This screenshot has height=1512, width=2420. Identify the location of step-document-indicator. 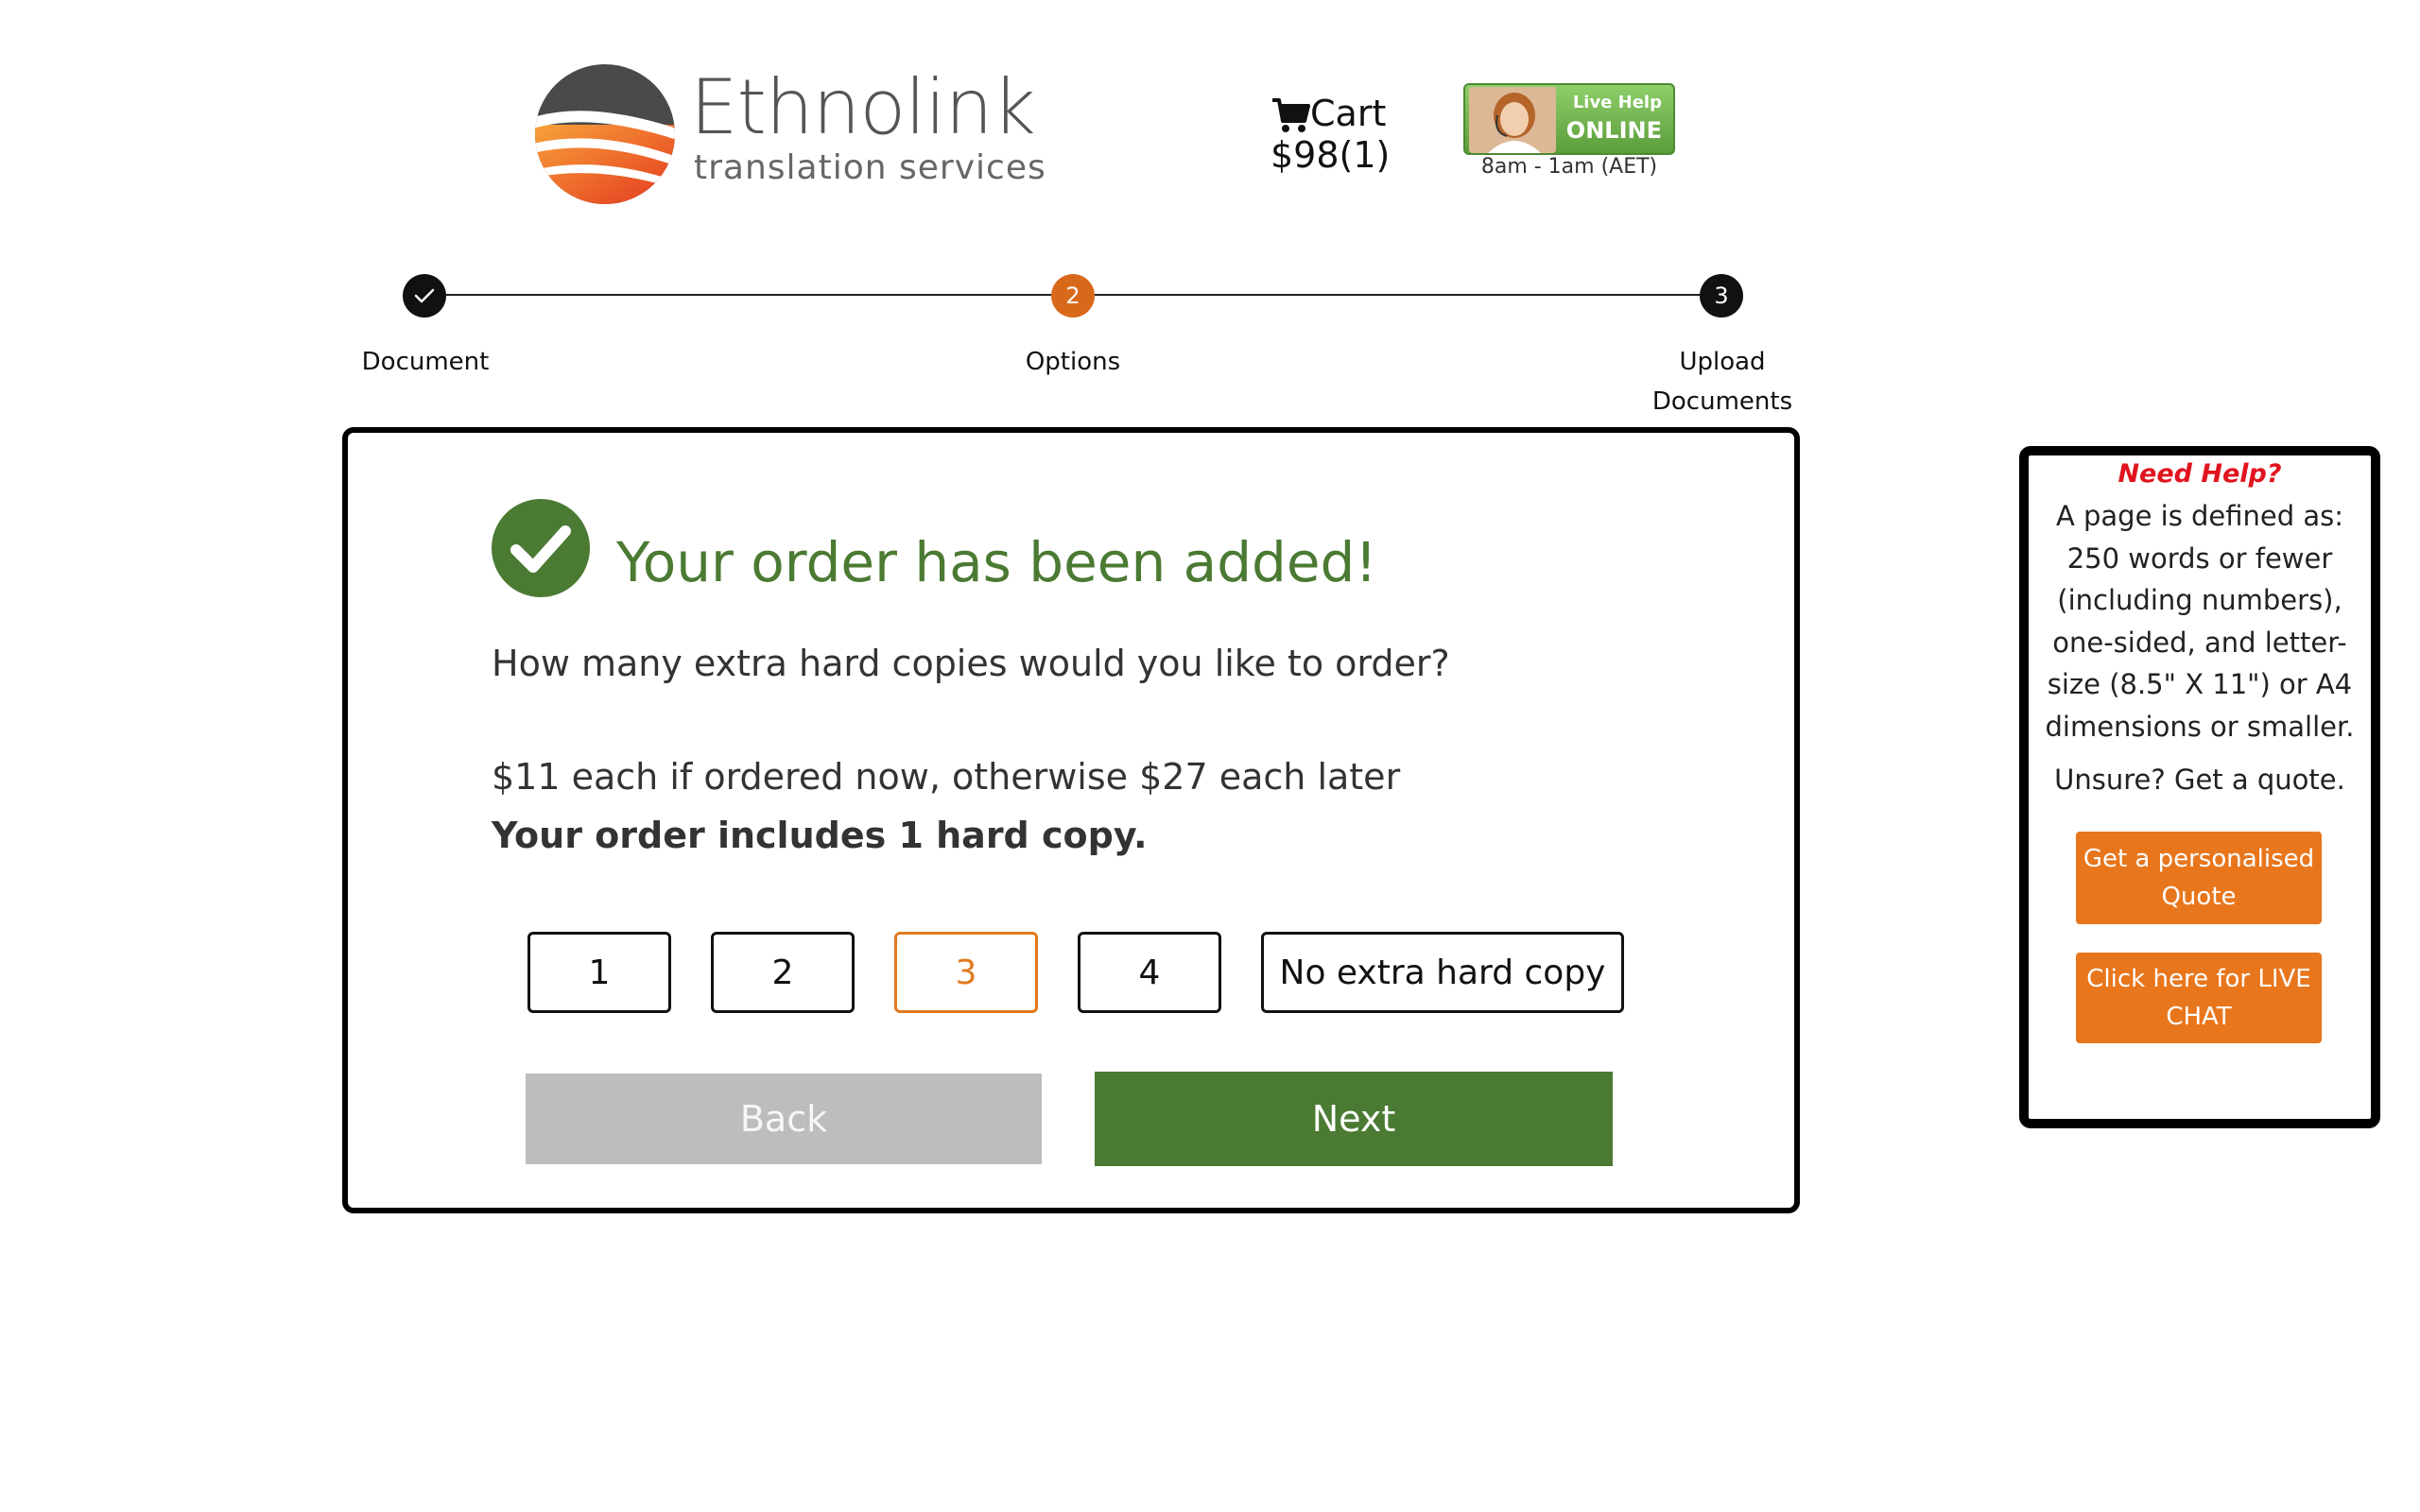
(424, 296).